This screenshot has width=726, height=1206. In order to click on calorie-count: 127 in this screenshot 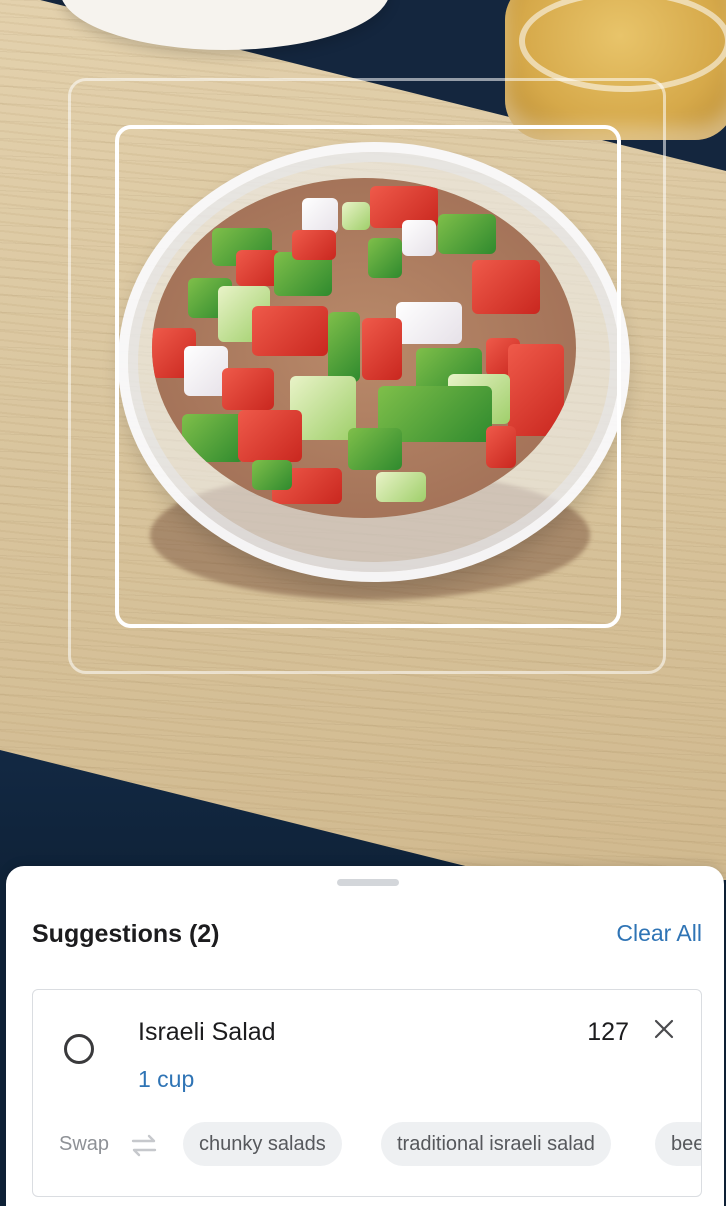, I will do `click(608, 1032)`.